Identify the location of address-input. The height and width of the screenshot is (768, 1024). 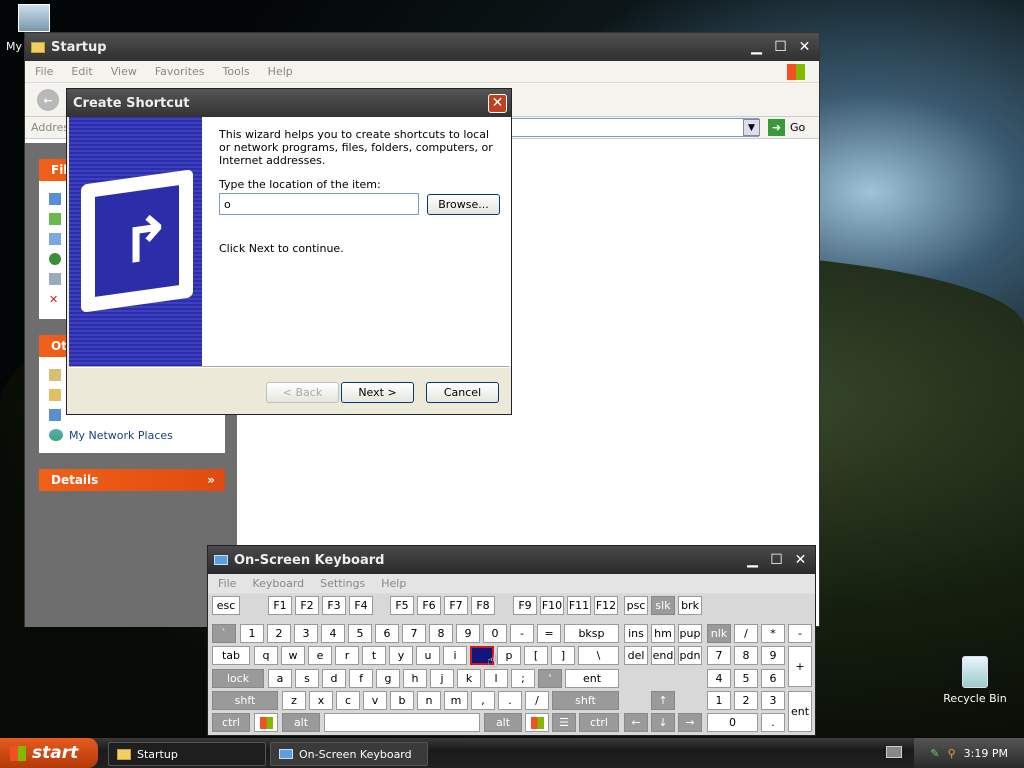
(635, 127).